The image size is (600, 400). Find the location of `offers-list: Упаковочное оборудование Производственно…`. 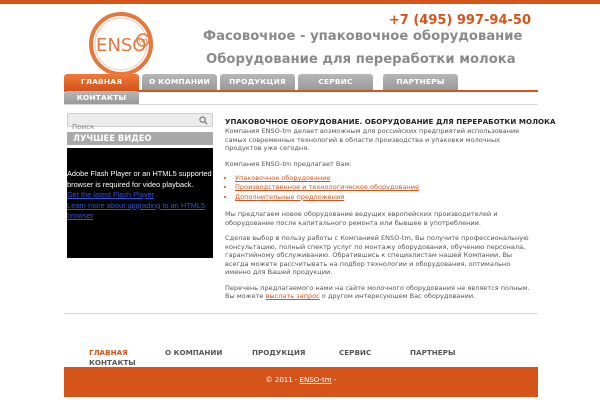

offers-list: Упаковочное оборудование Производственно… is located at coordinates (385, 188).